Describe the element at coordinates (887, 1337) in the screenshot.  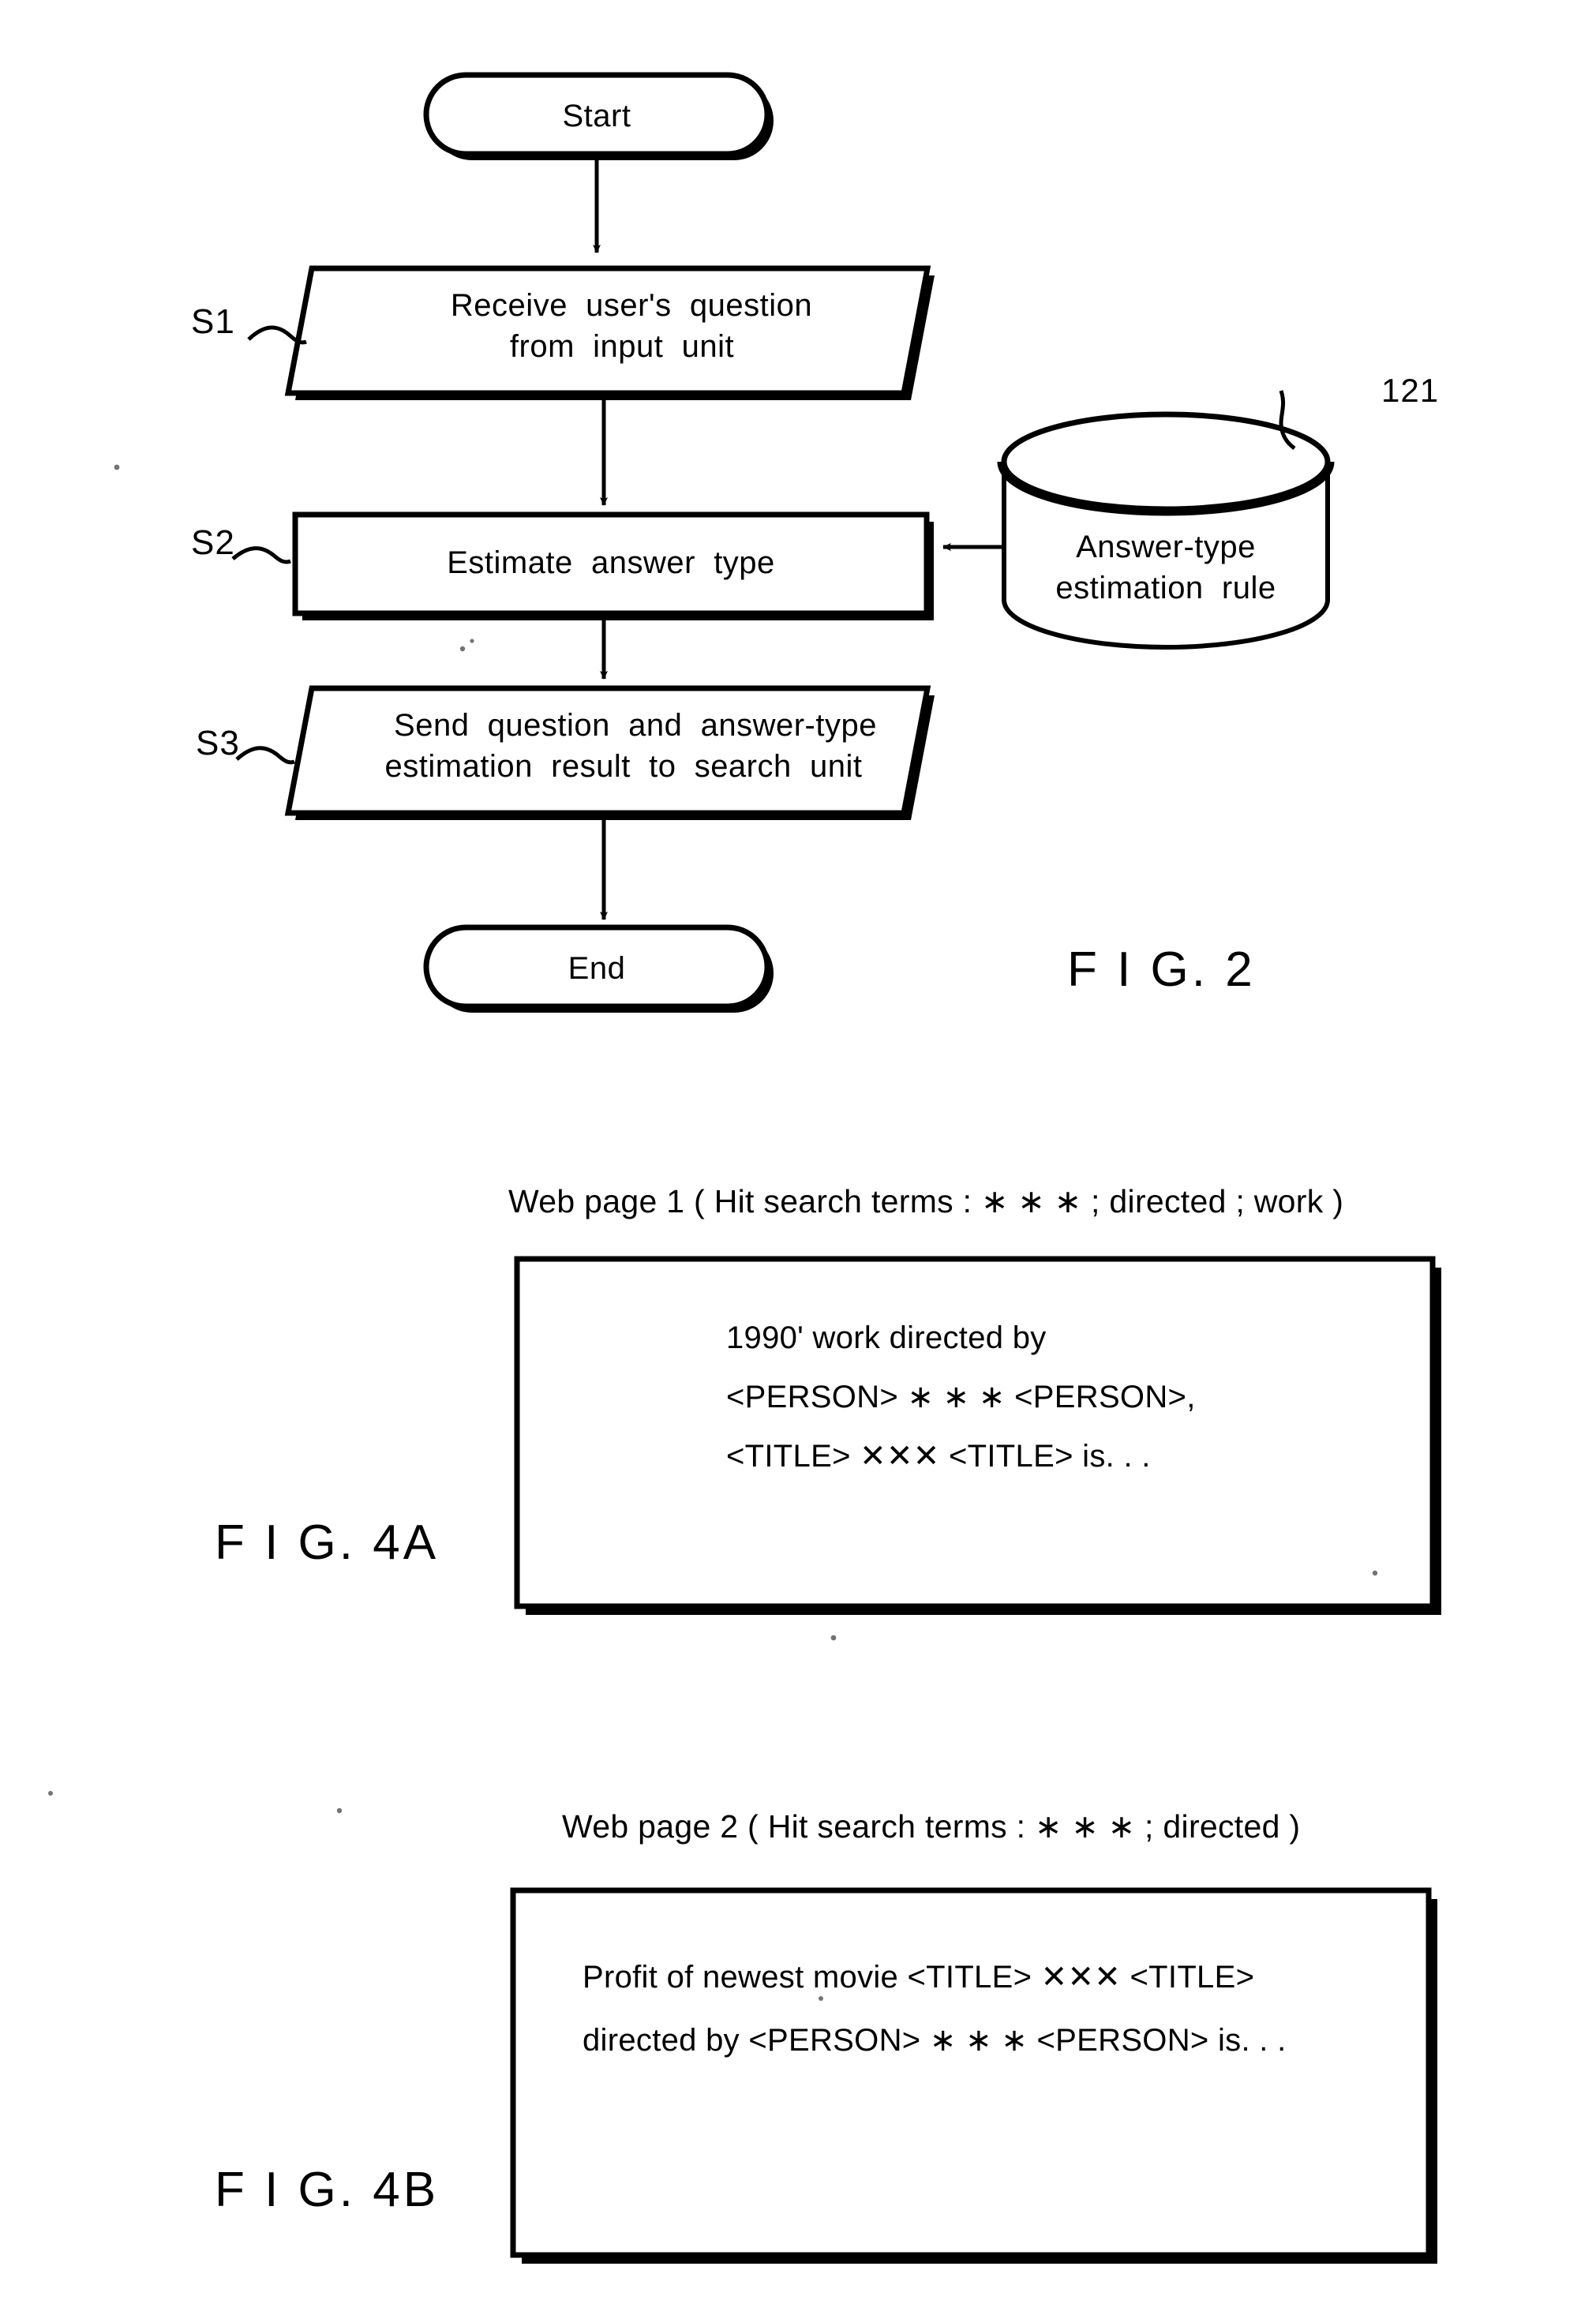
I see `fig4a-body-line-1: 1990' work directed by` at that location.